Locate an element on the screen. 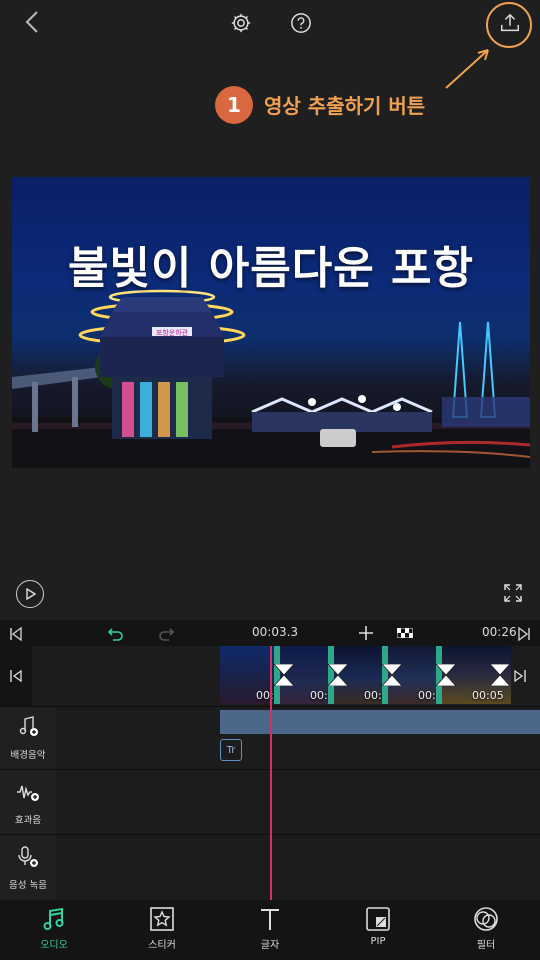 This screenshot has width=540, height=960. video-clip-strip: 00:05 00:05 00:05 00:05 00:05 is located at coordinates (365, 675).